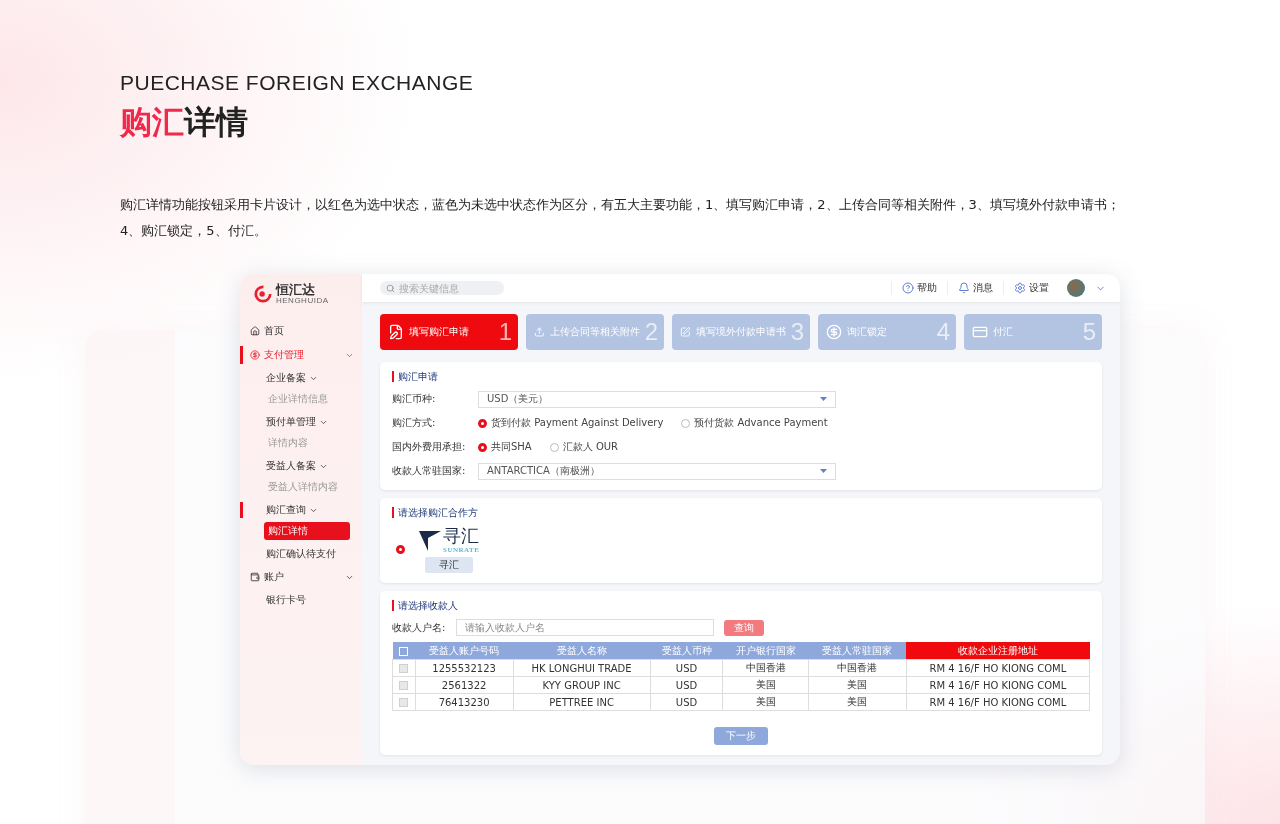 The image size is (1280, 824). I want to click on document-pen-icon, so click(396, 332).